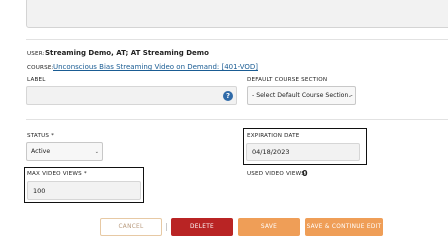  What do you see at coordinates (287, 80) in the screenshot?
I see `default-course-section-label: DEFAULT COURSE SECTION` at bounding box center [287, 80].